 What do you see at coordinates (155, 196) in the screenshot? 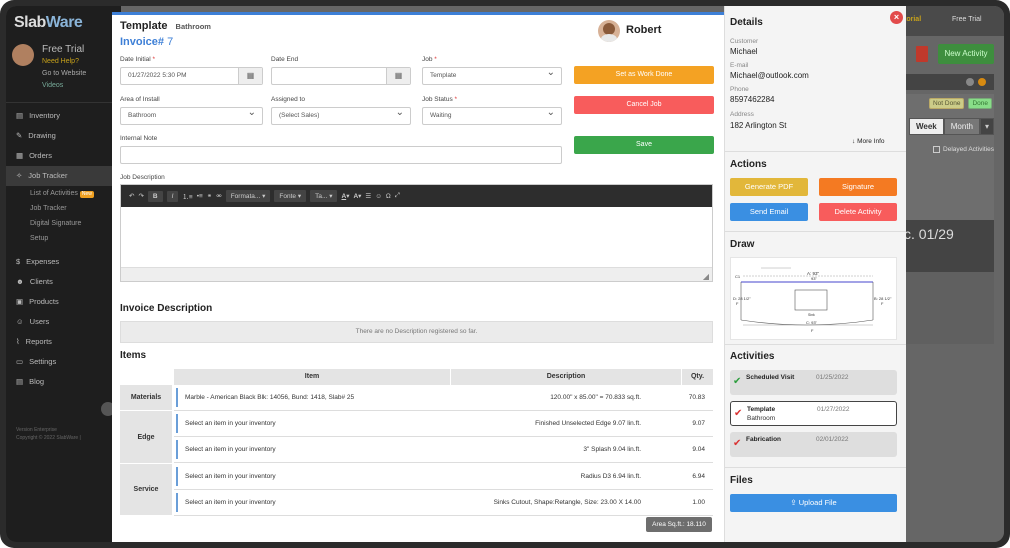
I see `bold-icon: B` at bounding box center [155, 196].